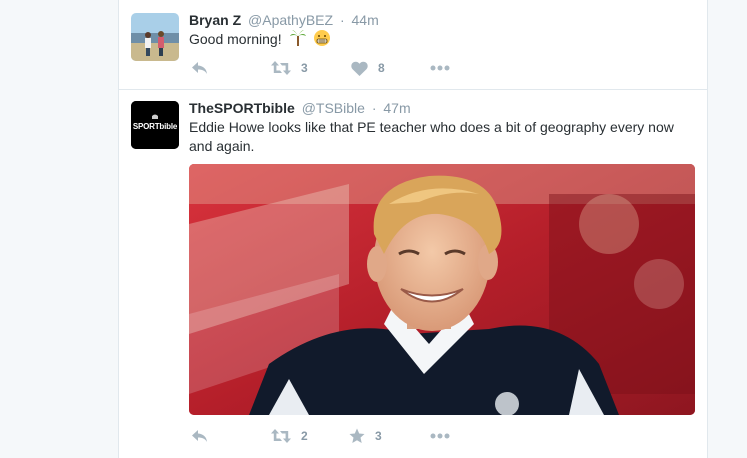  I want to click on username: @TSBible, so click(333, 108).